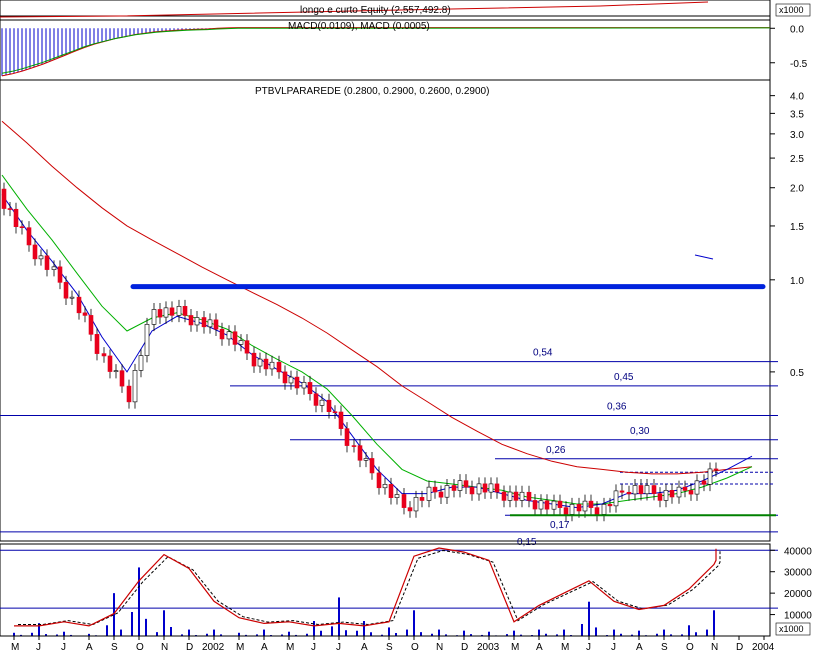 The width and height of the screenshot is (823, 657). What do you see at coordinates (797, 281) in the screenshot?
I see `price-tick-label: 1.0` at bounding box center [797, 281].